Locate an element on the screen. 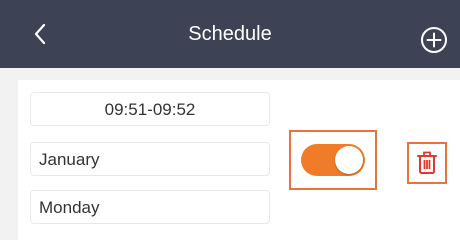 The image size is (460, 240). trash-icon is located at coordinates (427, 162).